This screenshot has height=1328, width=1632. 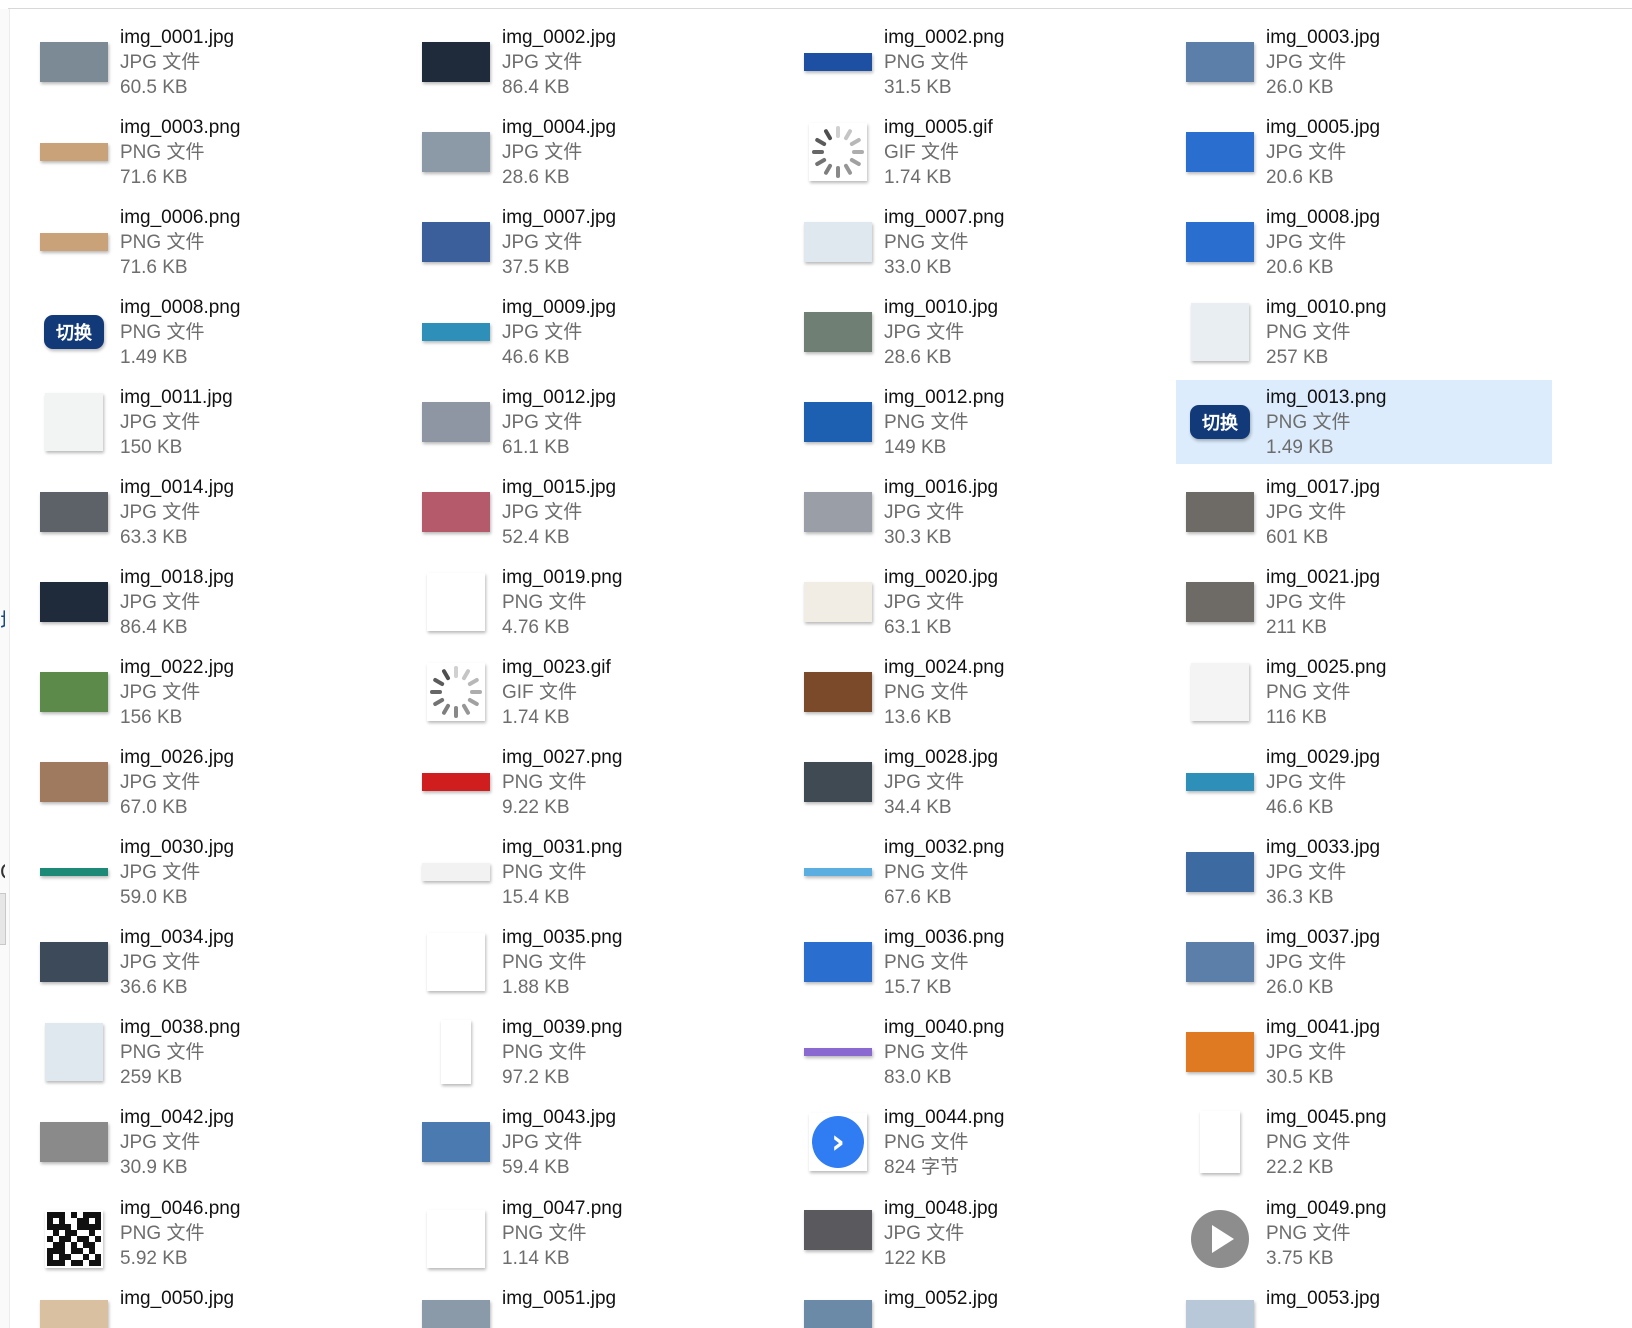 I want to click on file-item: img_0002.jpg JPG 文件 86.4 KB, so click(x=600, y=62).